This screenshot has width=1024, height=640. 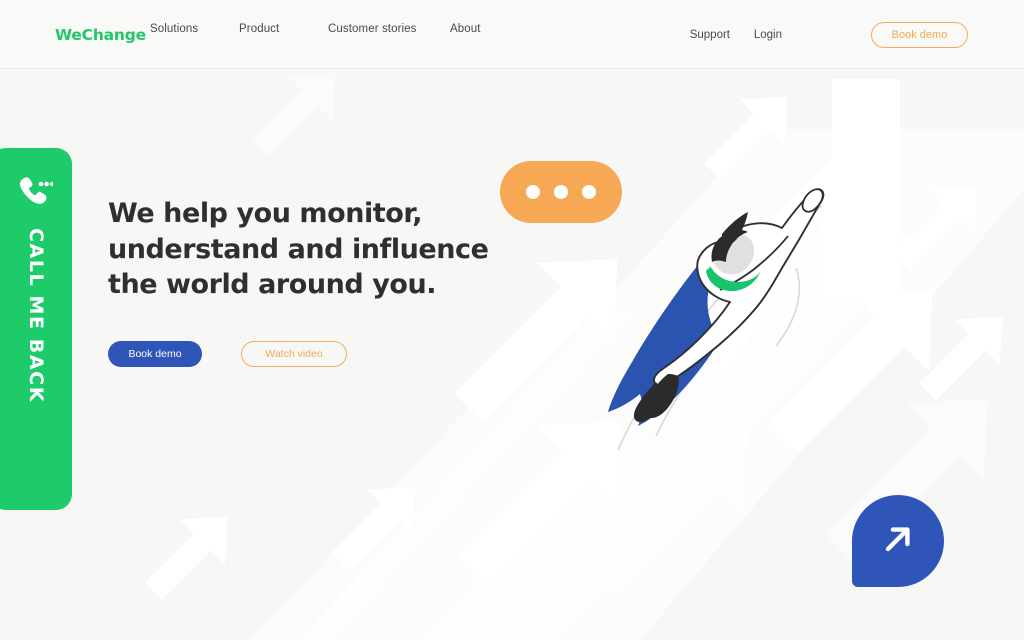 I want to click on arrow-up-right-icon, so click(x=898, y=541).